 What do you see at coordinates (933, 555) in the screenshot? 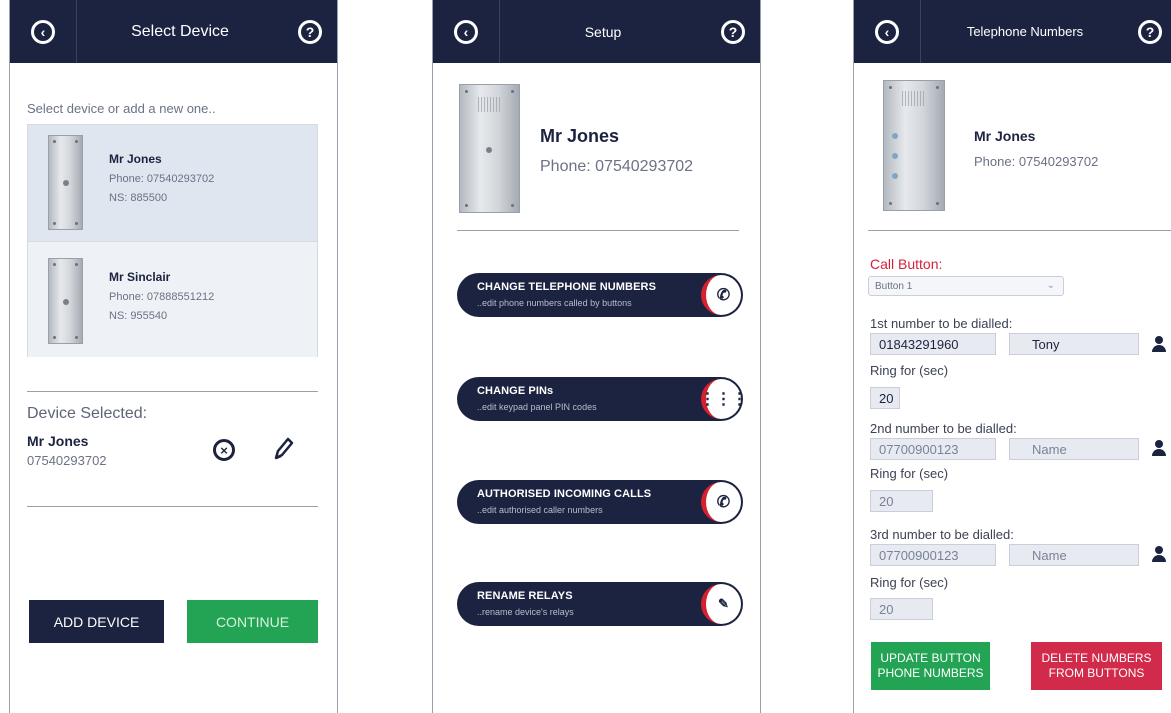
I see `number-3-input: 07700900123` at bounding box center [933, 555].